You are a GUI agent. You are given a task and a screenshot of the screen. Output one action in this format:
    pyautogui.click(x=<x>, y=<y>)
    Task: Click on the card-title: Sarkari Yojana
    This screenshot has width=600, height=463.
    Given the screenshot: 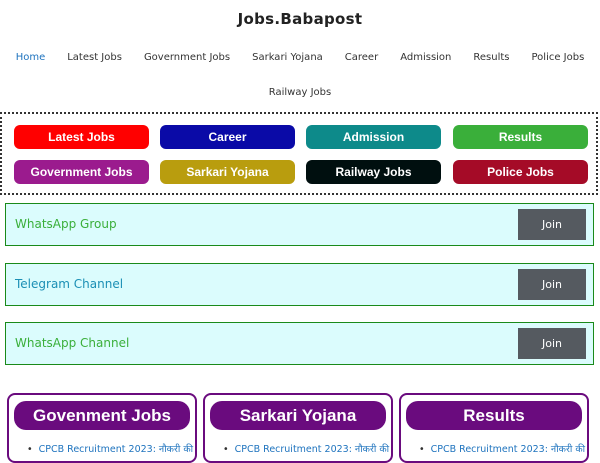 What is the action you would take?
    pyautogui.click(x=298, y=415)
    